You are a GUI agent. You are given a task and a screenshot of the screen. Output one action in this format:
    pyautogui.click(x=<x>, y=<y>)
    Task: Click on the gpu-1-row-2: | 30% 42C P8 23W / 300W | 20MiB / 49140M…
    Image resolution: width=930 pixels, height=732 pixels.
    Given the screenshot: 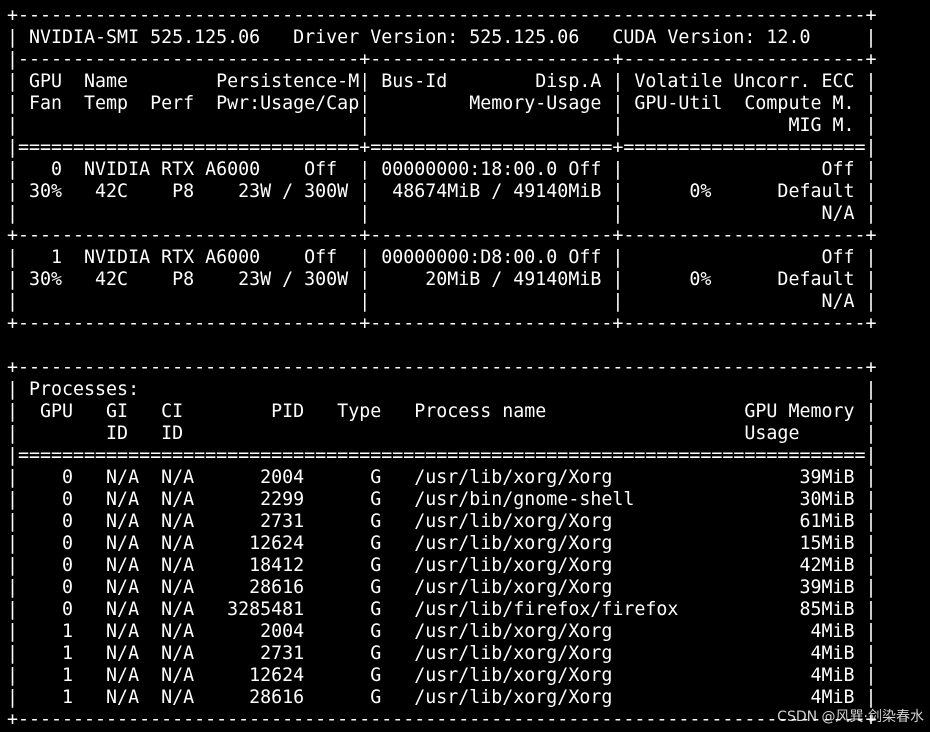 What is the action you would take?
    pyautogui.click(x=442, y=279)
    